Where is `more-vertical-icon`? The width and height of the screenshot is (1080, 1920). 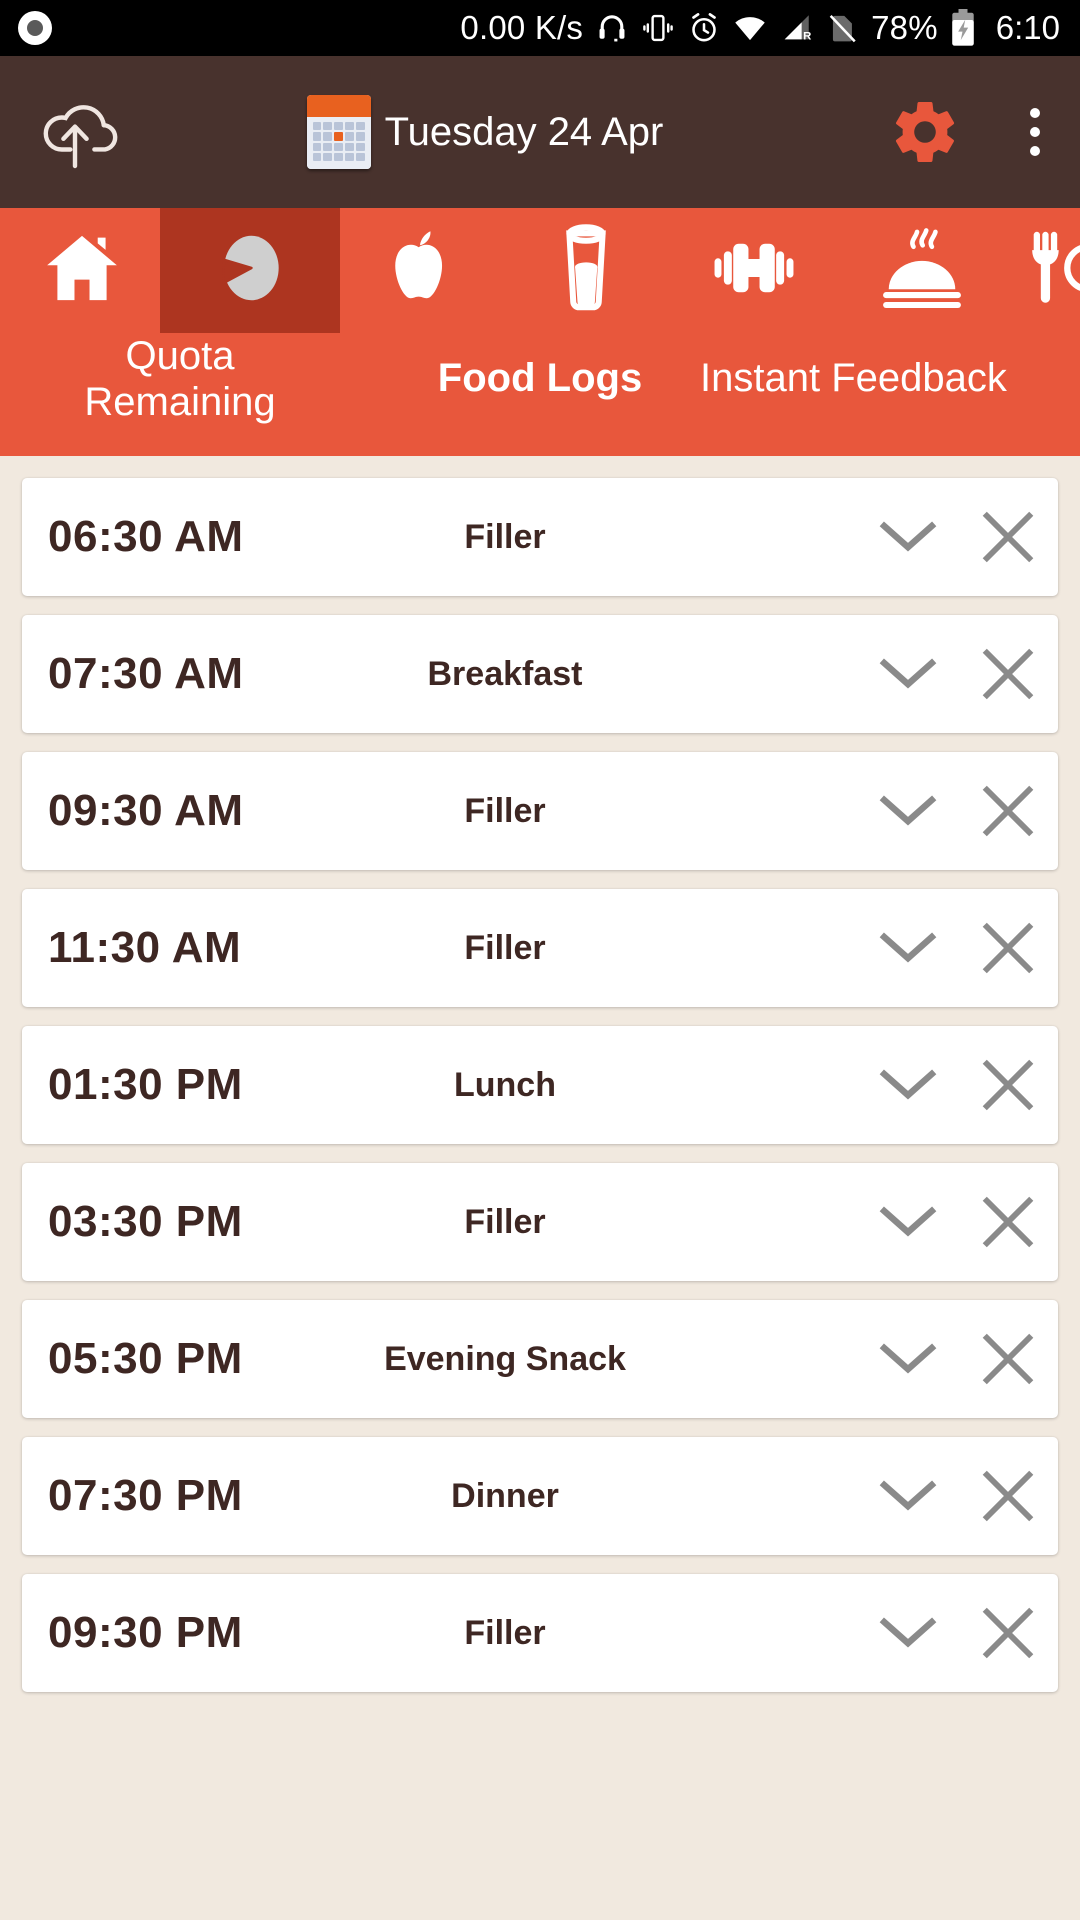 more-vertical-icon is located at coordinates (1035, 132).